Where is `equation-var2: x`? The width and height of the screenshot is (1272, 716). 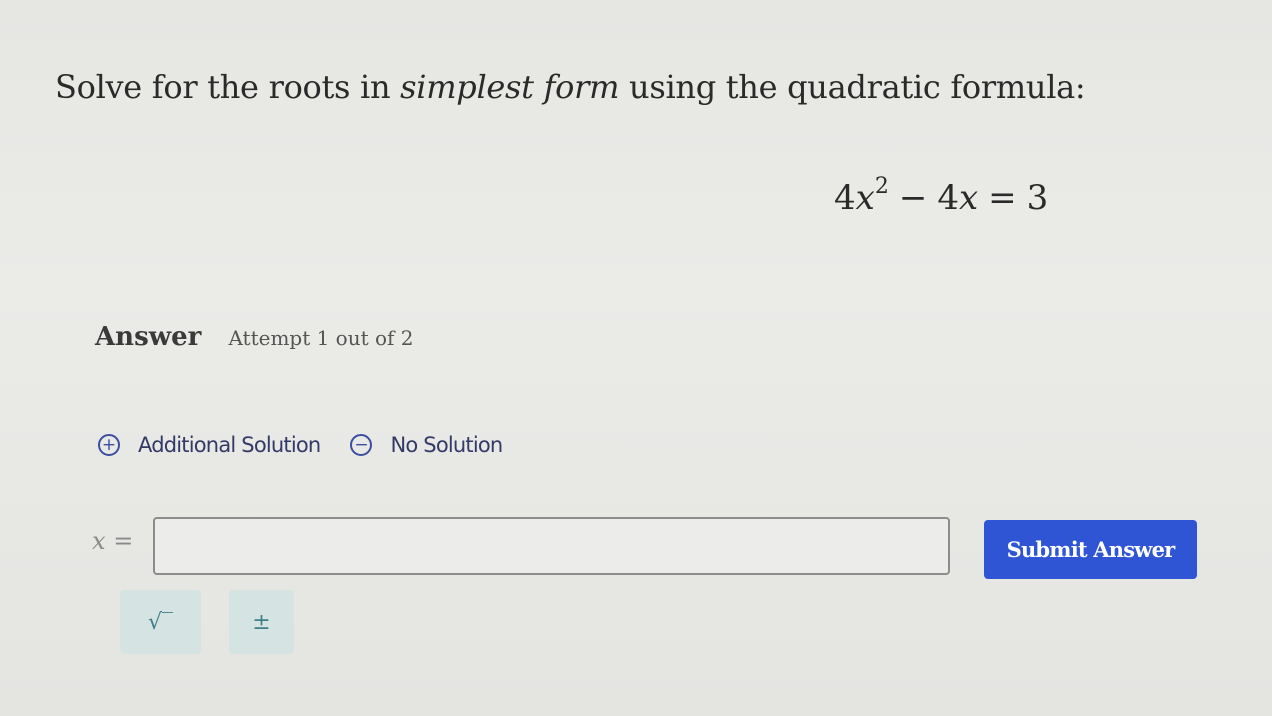 equation-var2: x is located at coordinates (968, 198).